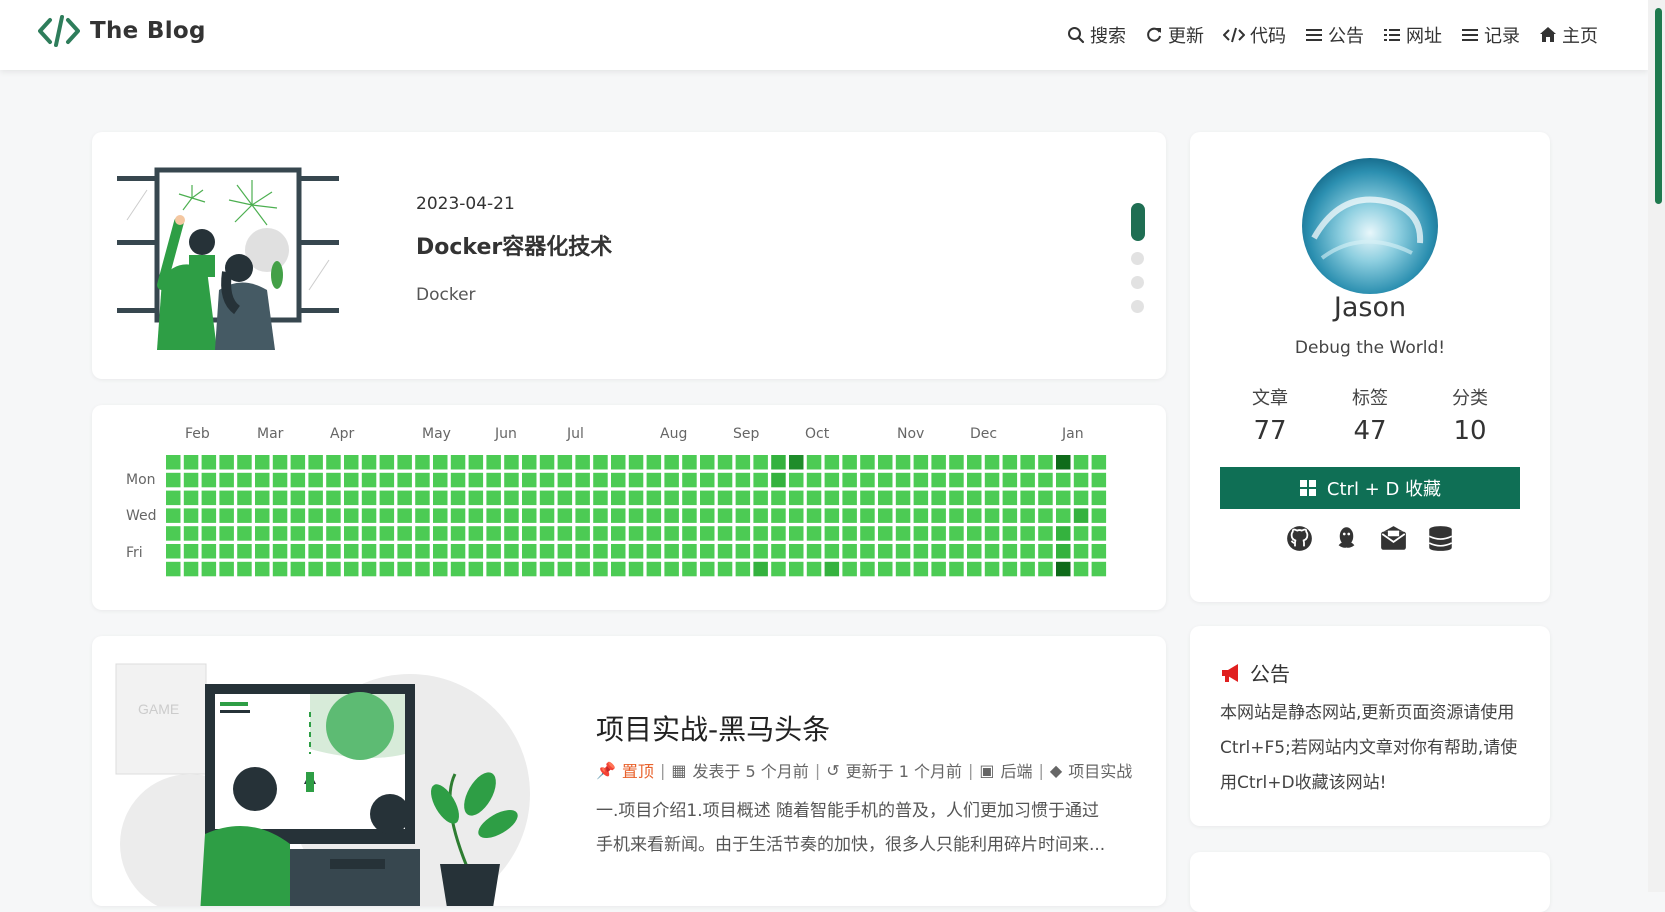 Image resolution: width=1665 pixels, height=912 pixels. What do you see at coordinates (1096, 35) in the screenshot?
I see `nav-item-search: 搜索` at bounding box center [1096, 35].